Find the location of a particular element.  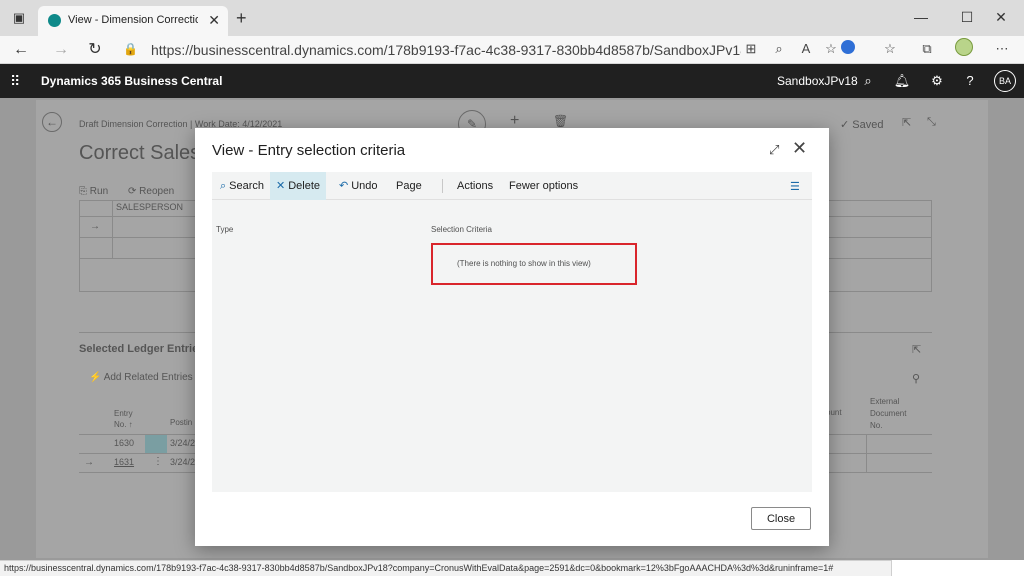

undo-action: ↶ Undo is located at coordinates (358, 186).